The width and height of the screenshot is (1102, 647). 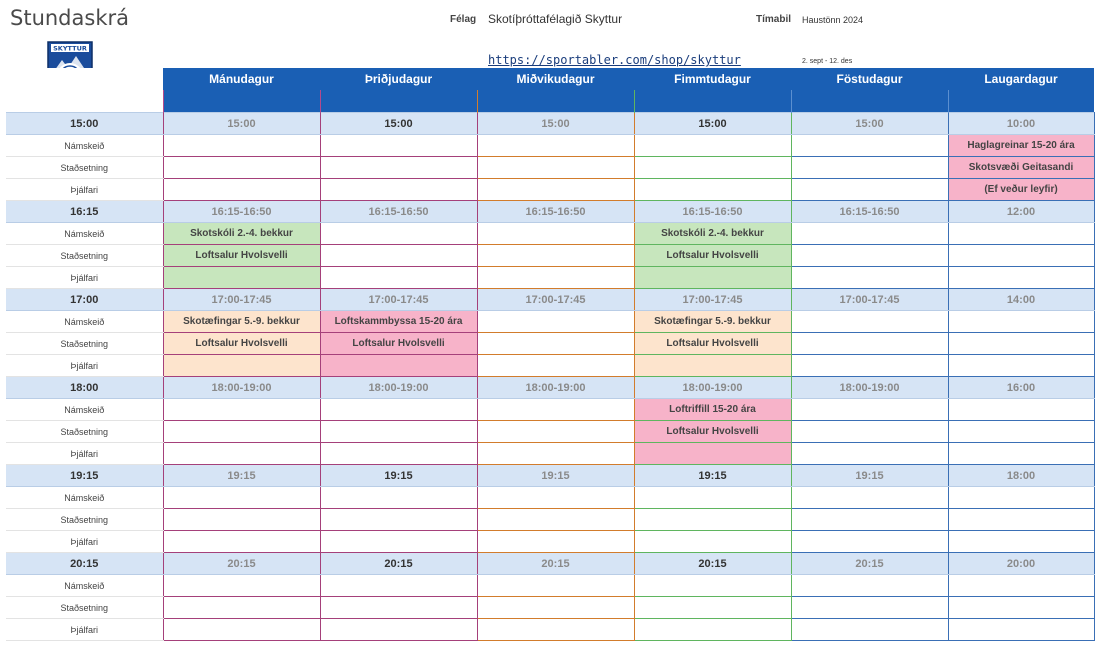 I want to click on time-slot: 16:00, so click(x=1021, y=387).